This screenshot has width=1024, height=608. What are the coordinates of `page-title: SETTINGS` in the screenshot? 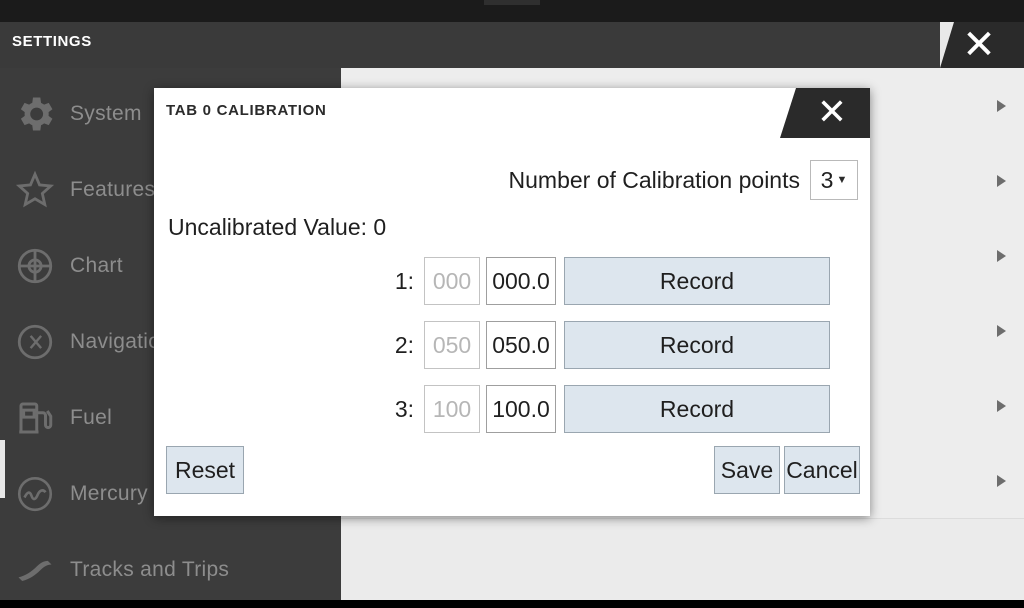 It's located at (52, 41).